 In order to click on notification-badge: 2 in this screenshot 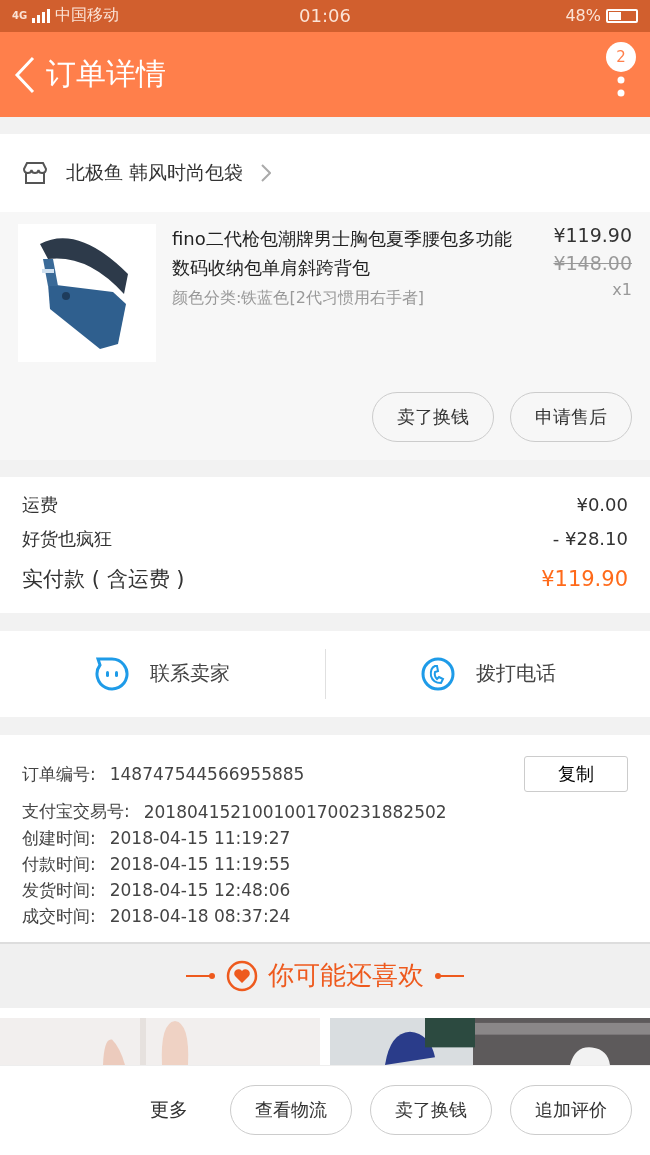, I will do `click(621, 56)`.